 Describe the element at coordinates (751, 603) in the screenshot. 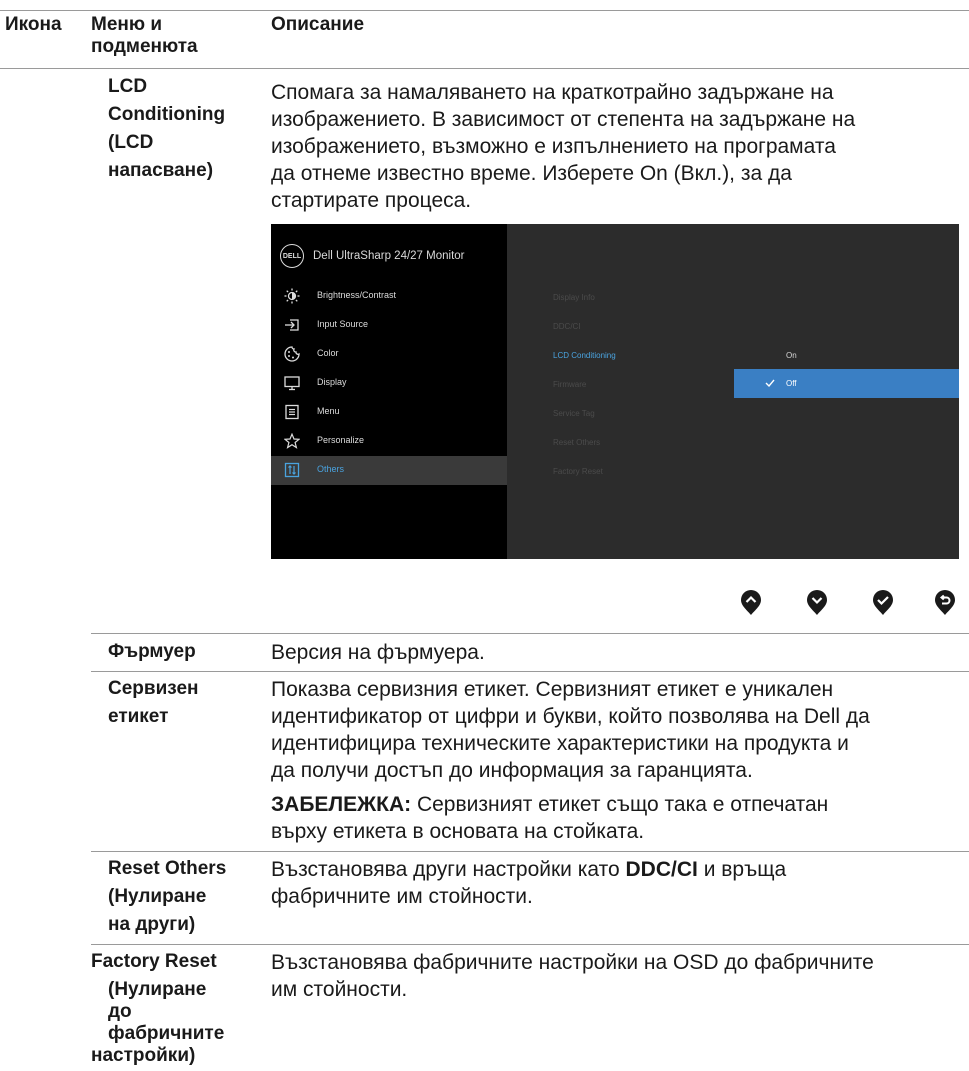

I see `up-icon` at that location.